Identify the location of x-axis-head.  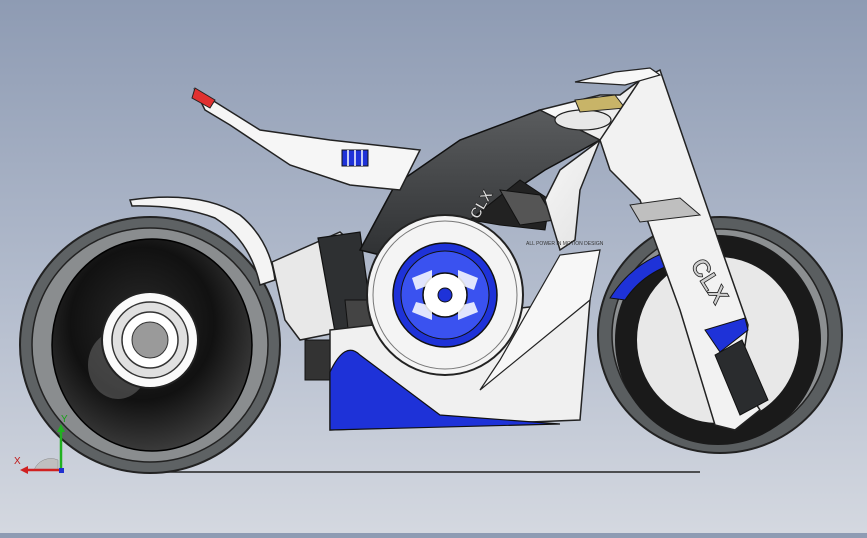
(24, 470).